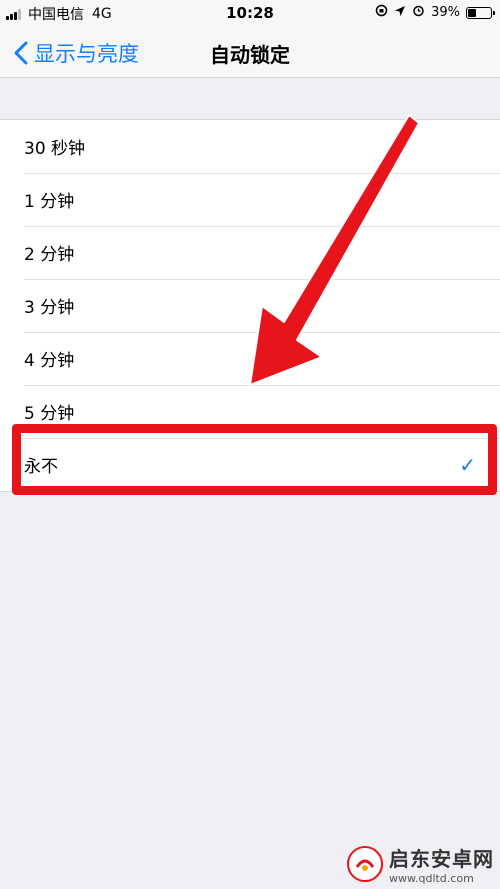 The height and width of the screenshot is (889, 500). What do you see at coordinates (41, 467) in the screenshot?
I see `option-label: 永不` at bounding box center [41, 467].